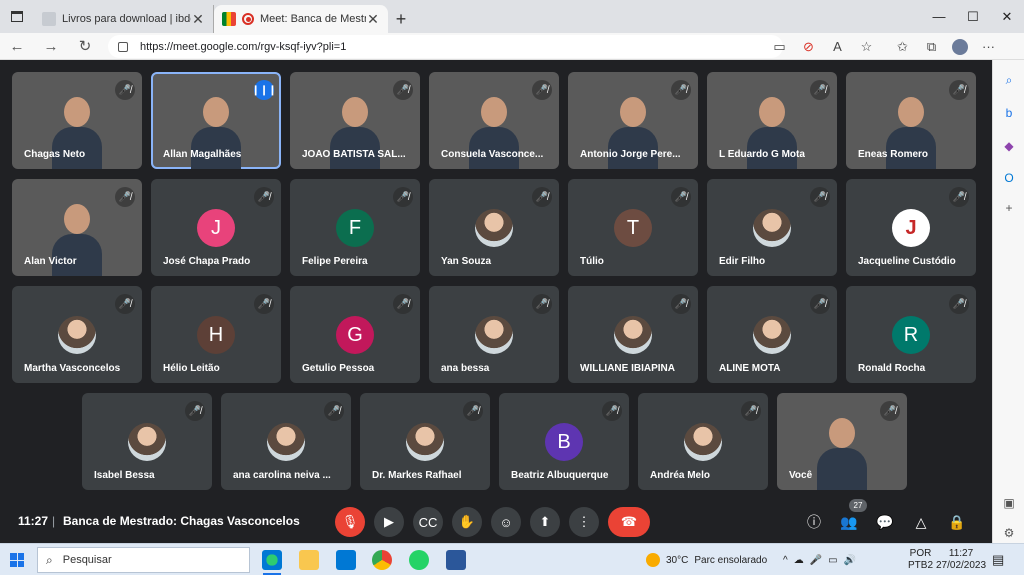 Image resolution: width=1024 pixels, height=575 pixels. I want to click on chevron-up-icon: ^, so click(785, 560).